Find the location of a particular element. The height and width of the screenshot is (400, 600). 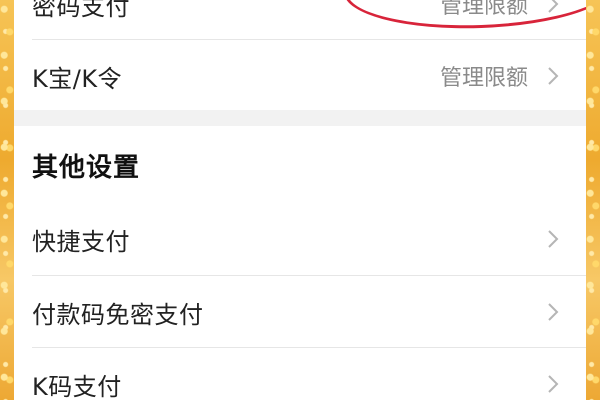

payment-code-passwordless-label: 付款码免密支付 is located at coordinates (118, 314).